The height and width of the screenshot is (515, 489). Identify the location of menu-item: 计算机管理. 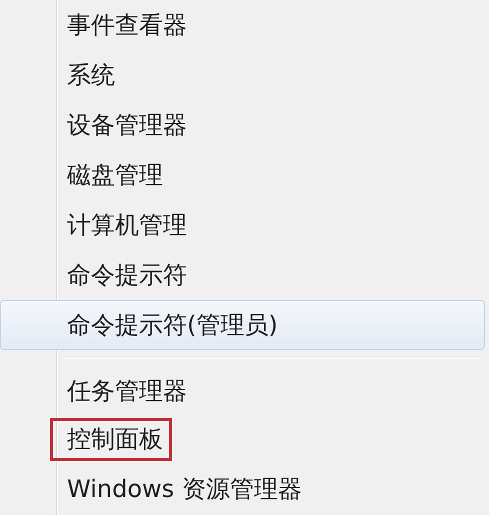
(244, 225).